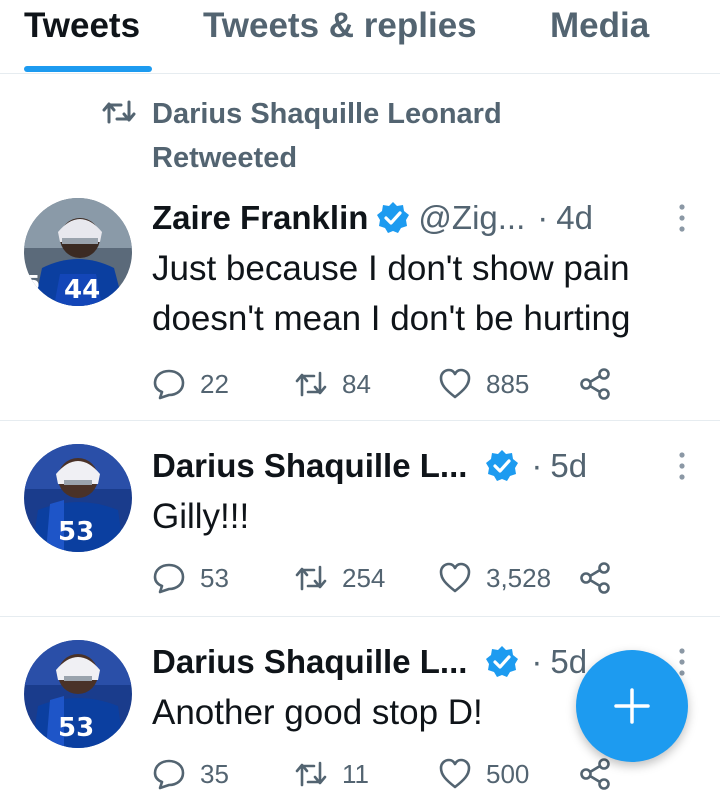 The width and height of the screenshot is (720, 796). What do you see at coordinates (355, 773) in the screenshot?
I see `retweet-count: 11` at bounding box center [355, 773].